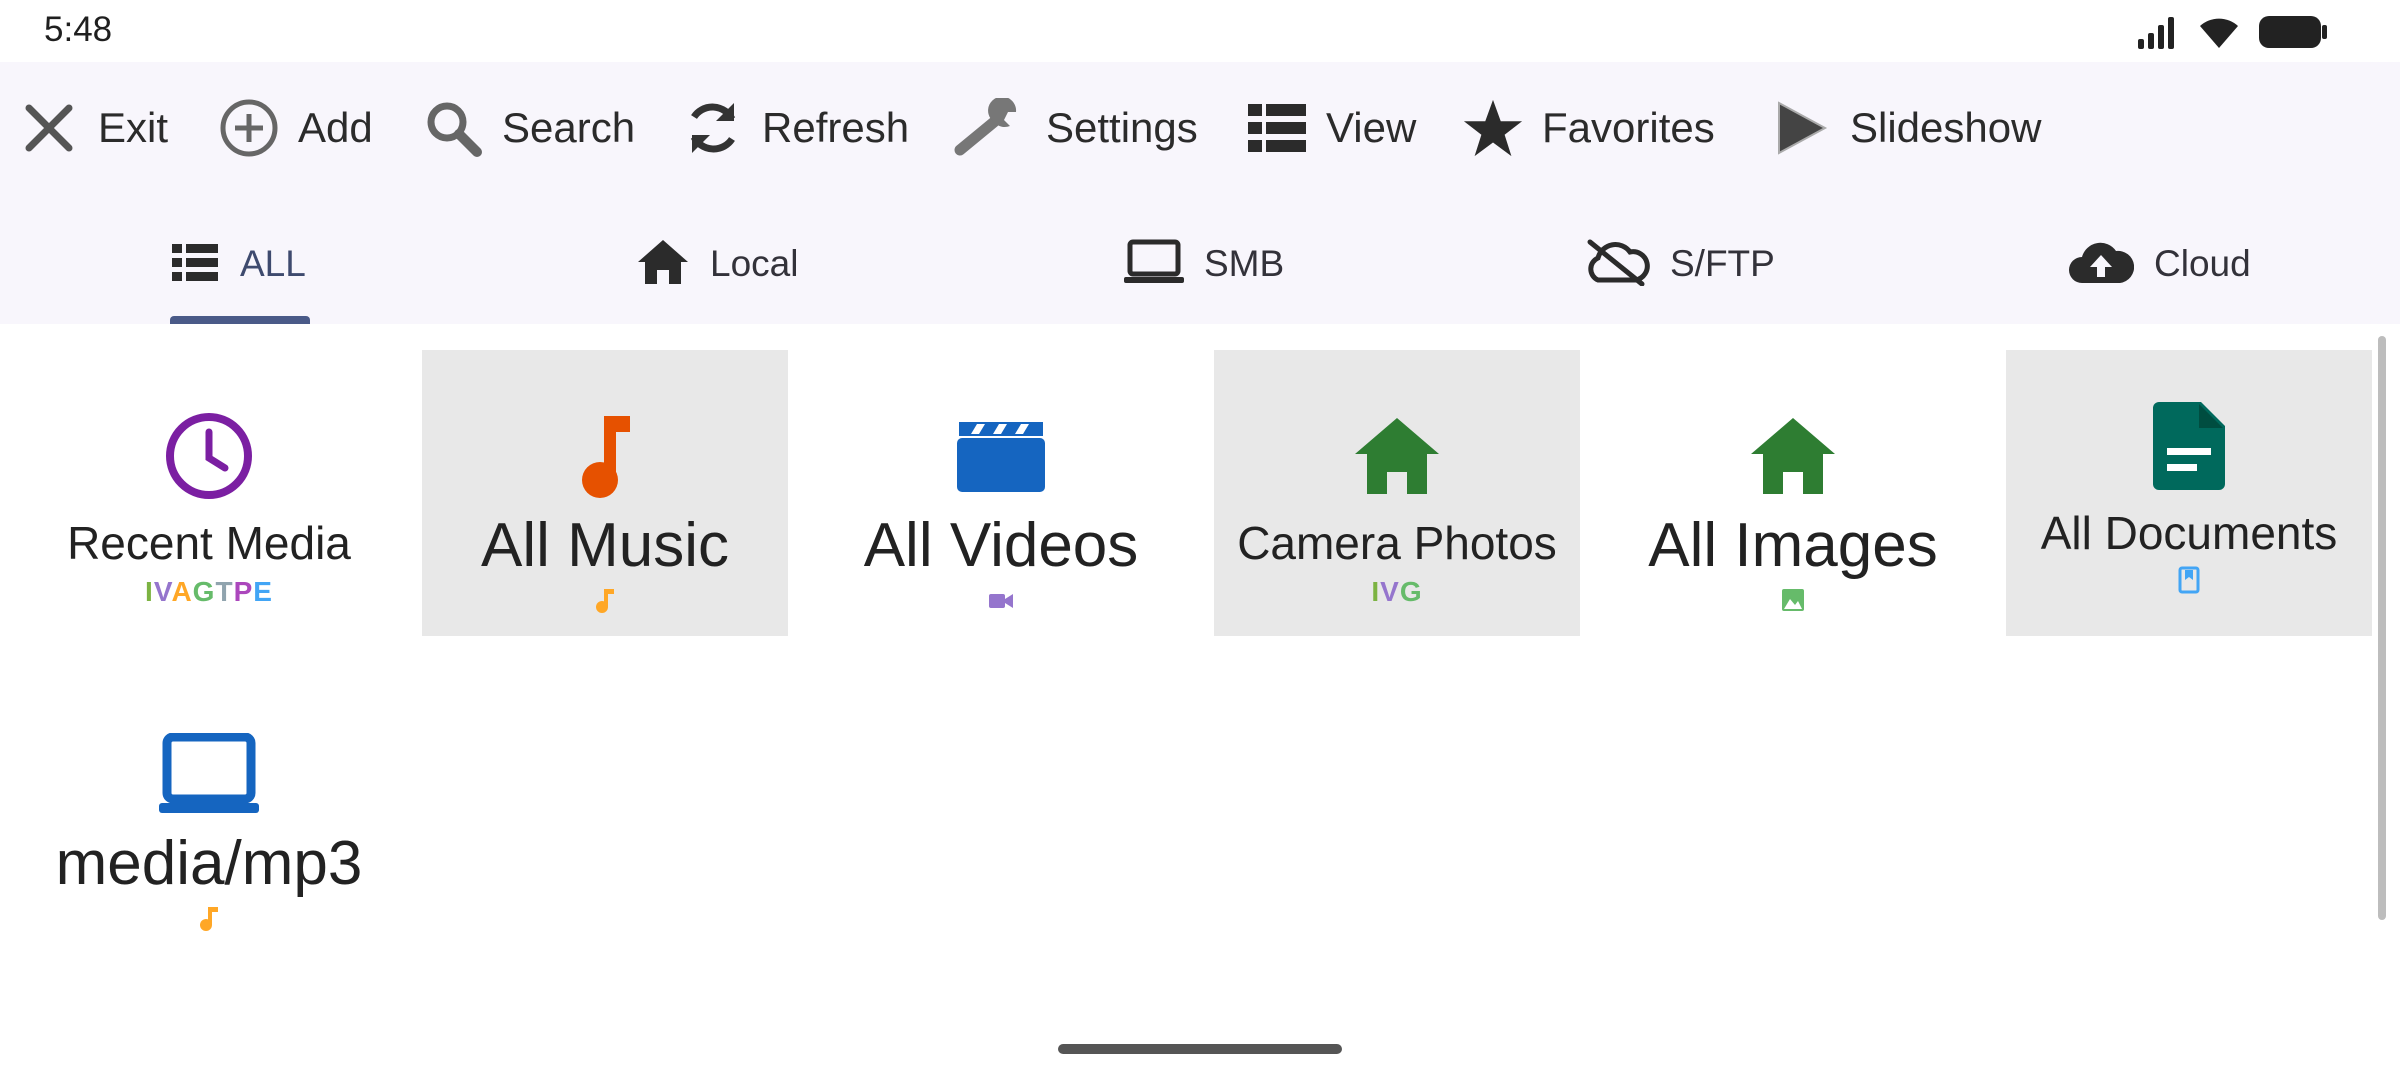 This screenshot has height=1080, width=2400. Describe the element at coordinates (1200, 1049) in the screenshot. I see `home-indicator` at that location.